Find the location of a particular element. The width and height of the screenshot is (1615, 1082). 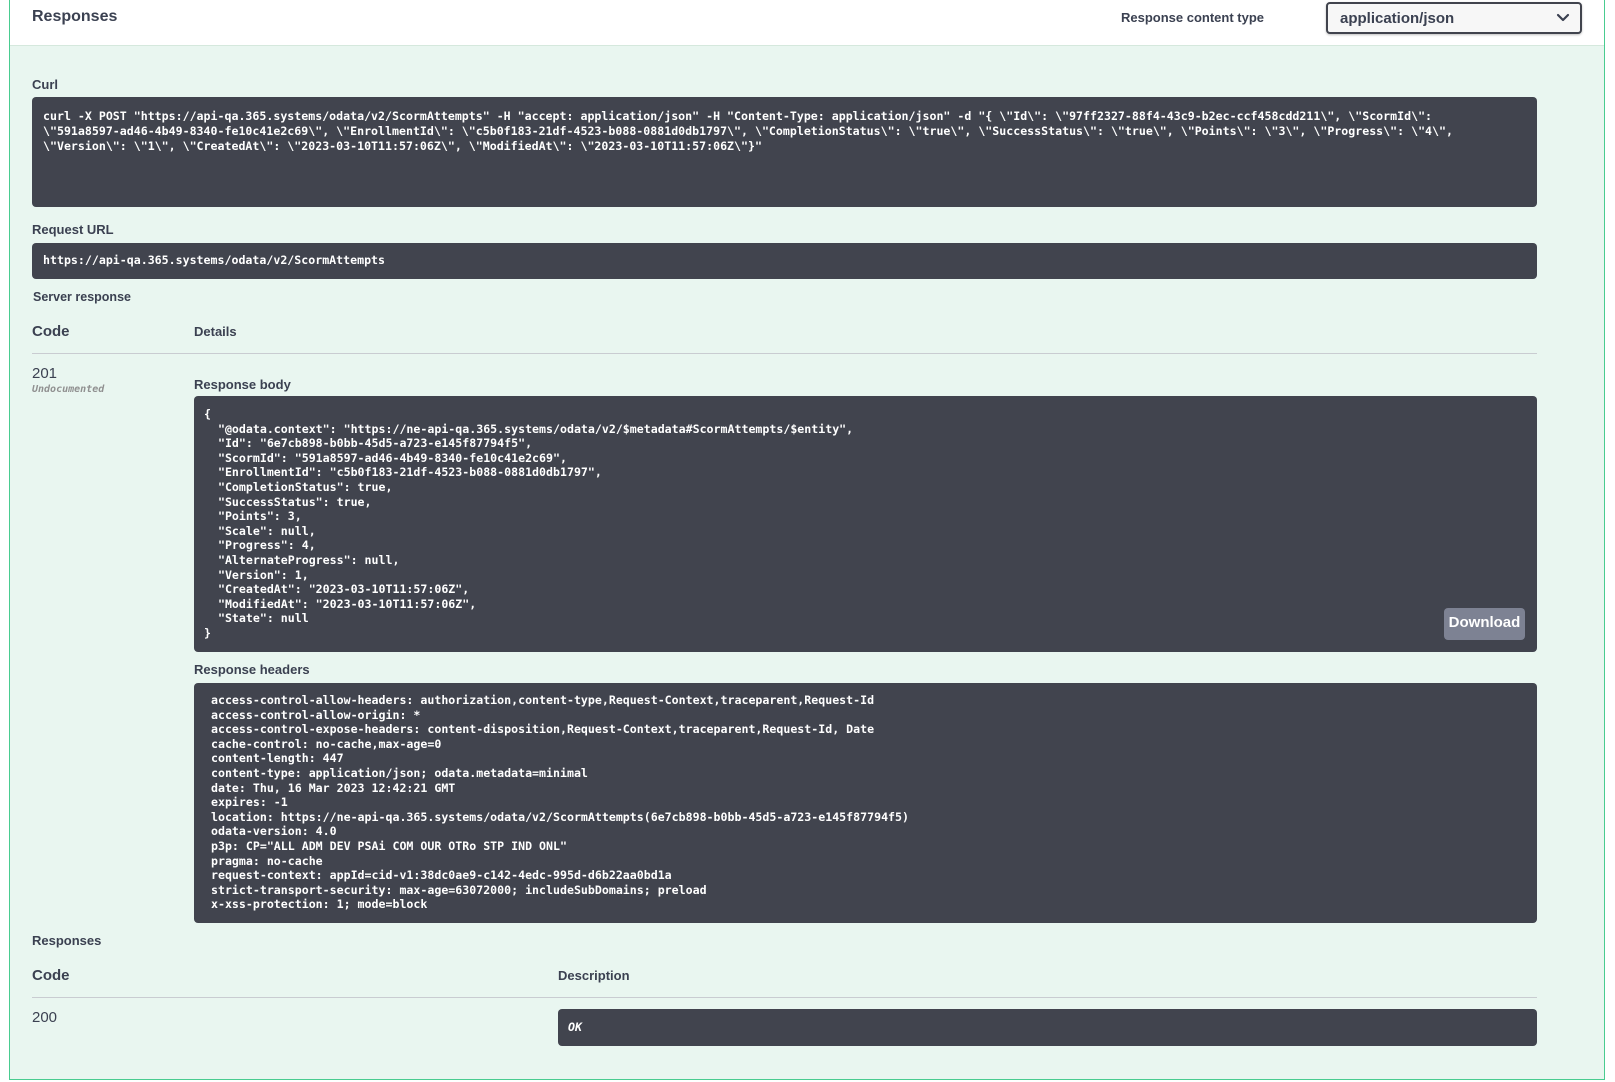

response-headers-label: Response headers is located at coordinates (252, 669).